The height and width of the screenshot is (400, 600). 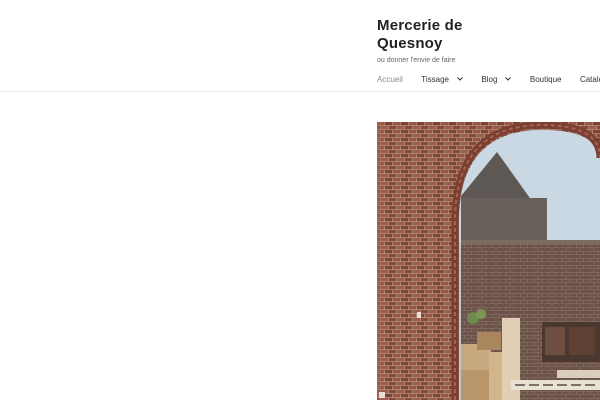 I want to click on main-navigation: Accueil Tissage Blog Boutique Catalogue, so click(x=488, y=76).